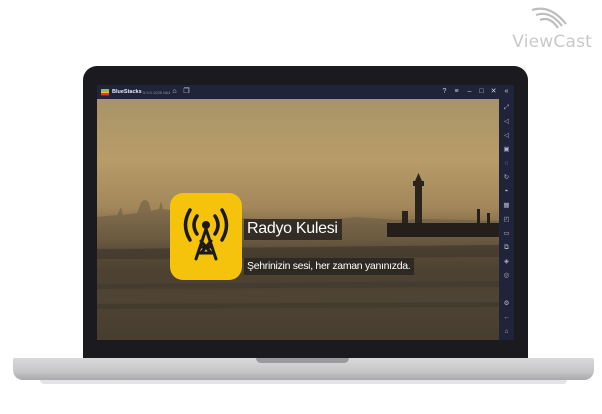  What do you see at coordinates (127, 92) in the screenshot?
I see `emulator-title: BlueStacks` at bounding box center [127, 92].